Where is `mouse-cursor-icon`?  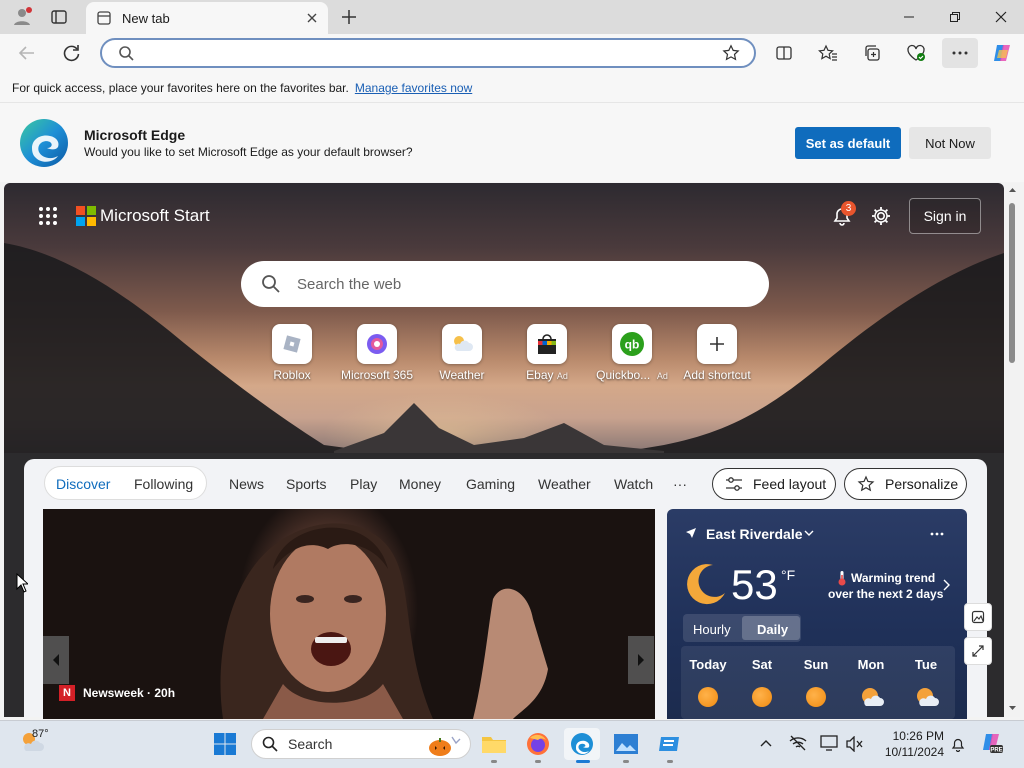
mouse-cursor-icon is located at coordinates (22, 583).